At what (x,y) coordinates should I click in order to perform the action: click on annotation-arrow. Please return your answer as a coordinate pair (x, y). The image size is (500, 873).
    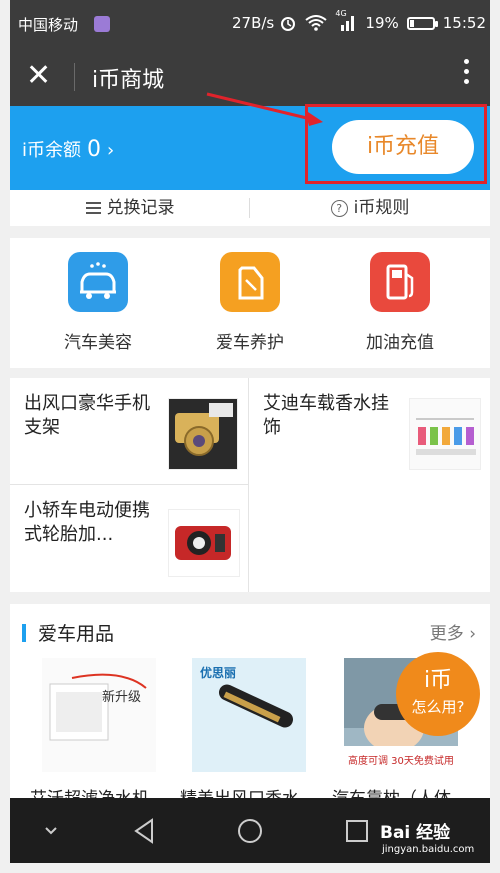
    Looking at the image, I should click on (264, 109).